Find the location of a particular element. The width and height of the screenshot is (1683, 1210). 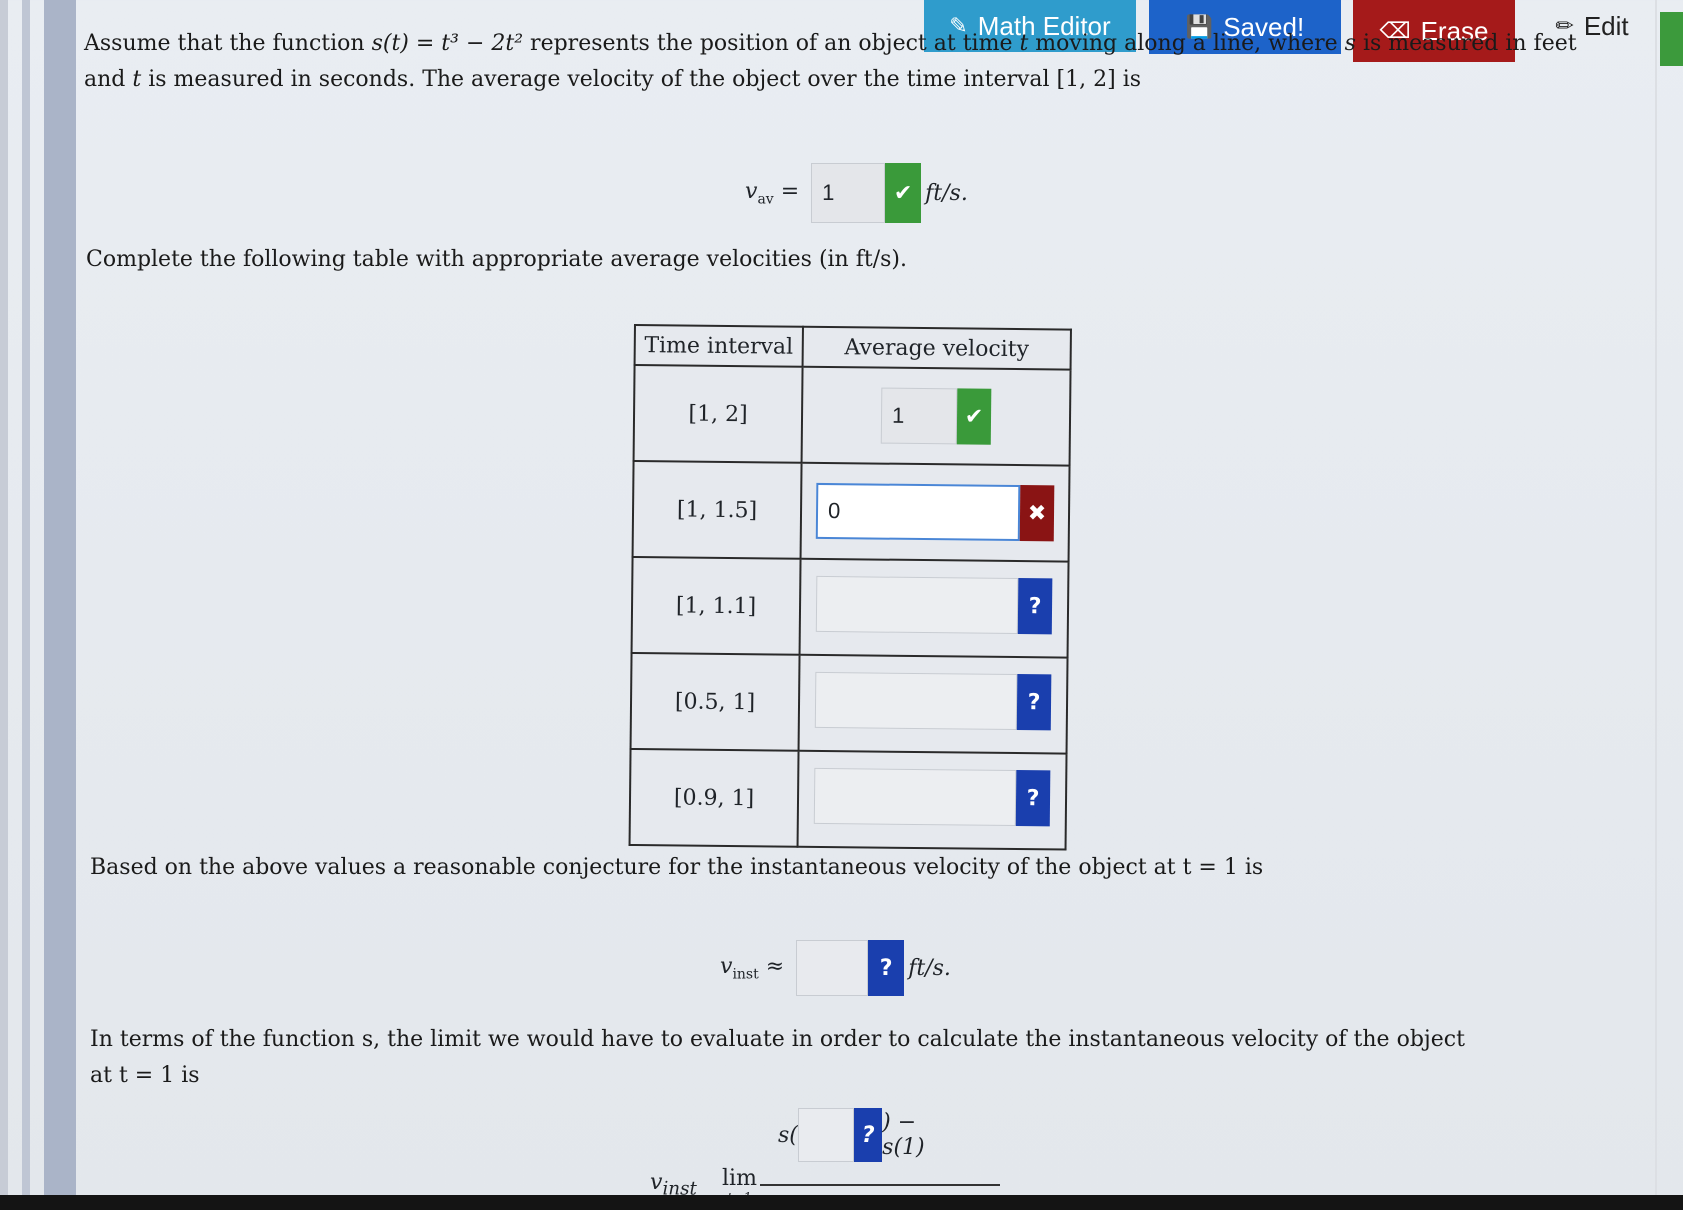

limit-numerator: s( ? ) − s(1) is located at coordinates (862, 1135).